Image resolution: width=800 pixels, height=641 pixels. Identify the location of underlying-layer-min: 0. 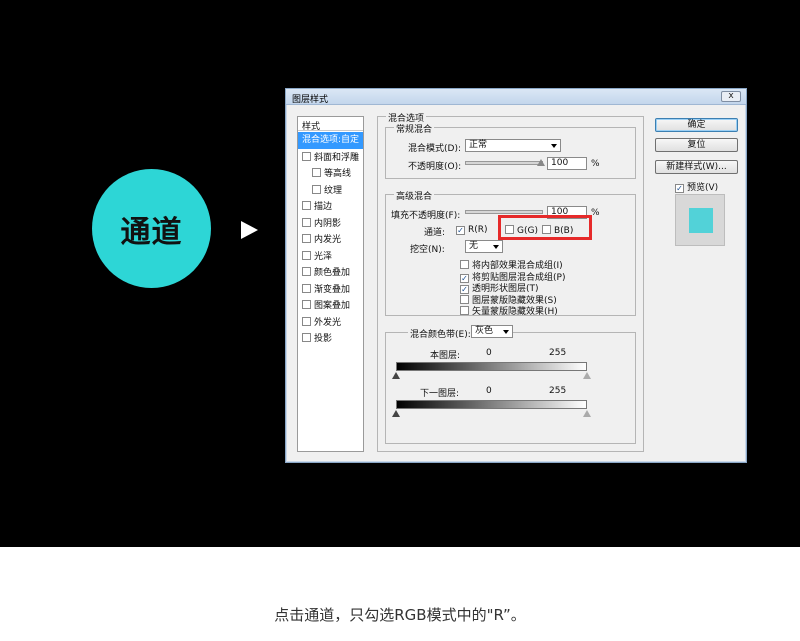
(489, 391).